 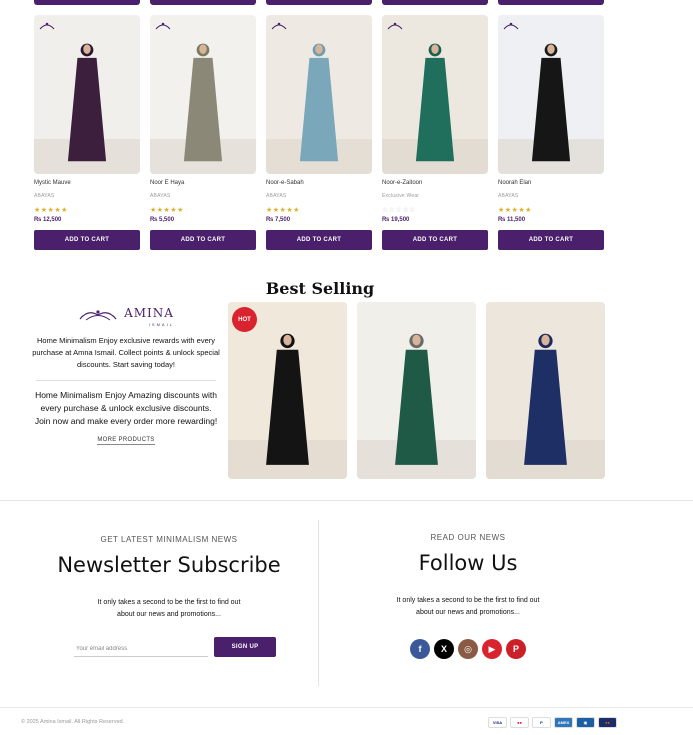 What do you see at coordinates (551, 184) in the screenshot?
I see `product-name: Noorah Elan` at bounding box center [551, 184].